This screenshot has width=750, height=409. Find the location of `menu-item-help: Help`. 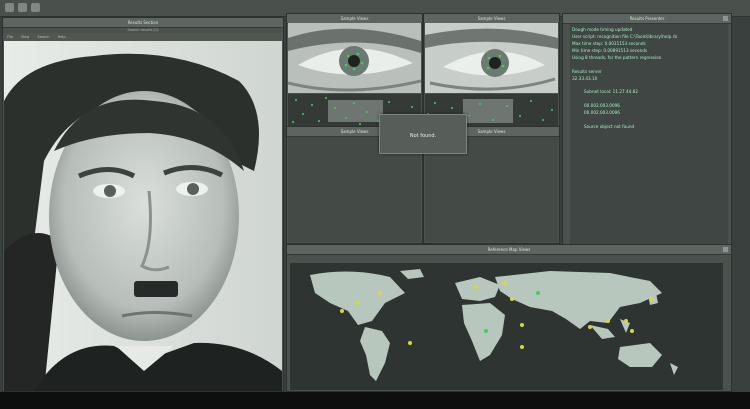

menu-item-help: Help is located at coordinates (62, 37).